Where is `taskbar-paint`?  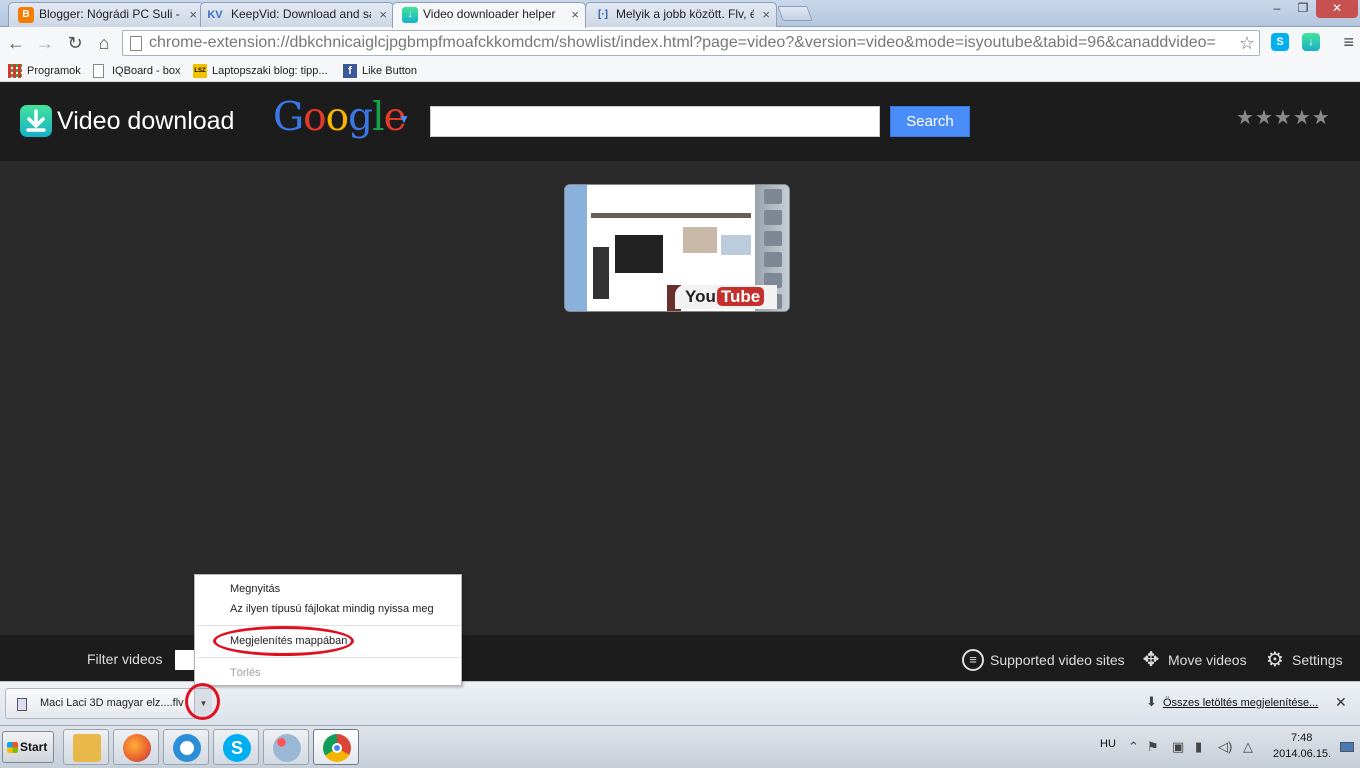
taskbar-paint is located at coordinates (286, 747).